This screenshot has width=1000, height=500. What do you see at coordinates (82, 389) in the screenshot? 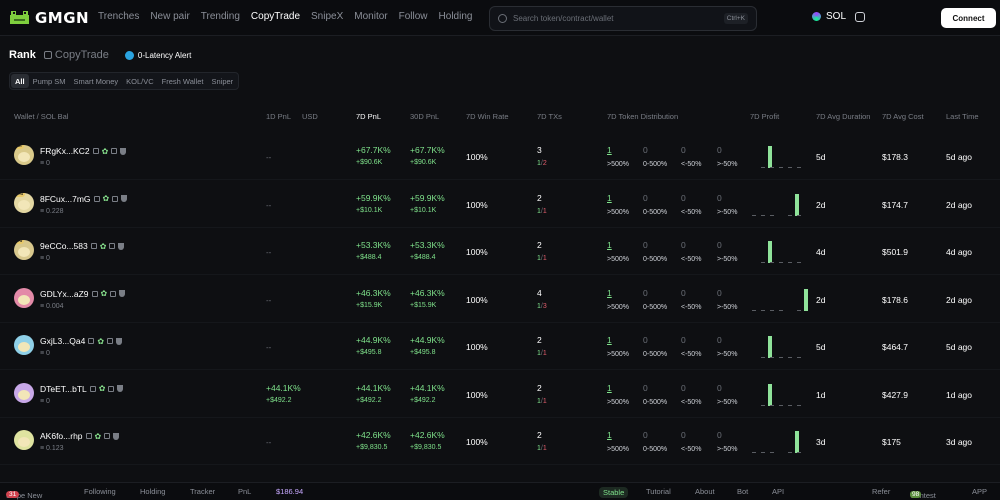
I see `wallet-name: DTeET...bTL ✿` at bounding box center [82, 389].